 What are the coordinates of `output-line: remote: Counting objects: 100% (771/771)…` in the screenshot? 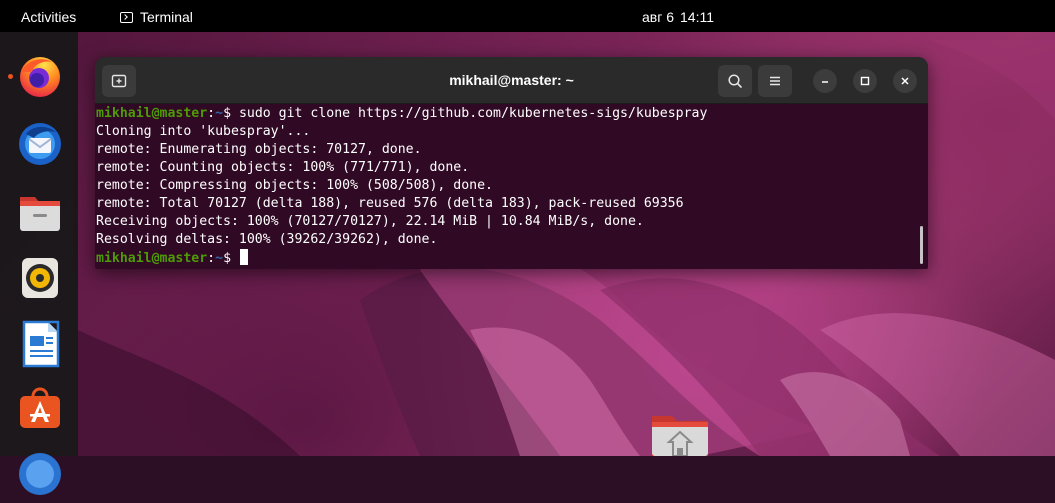 It's located at (283, 167).